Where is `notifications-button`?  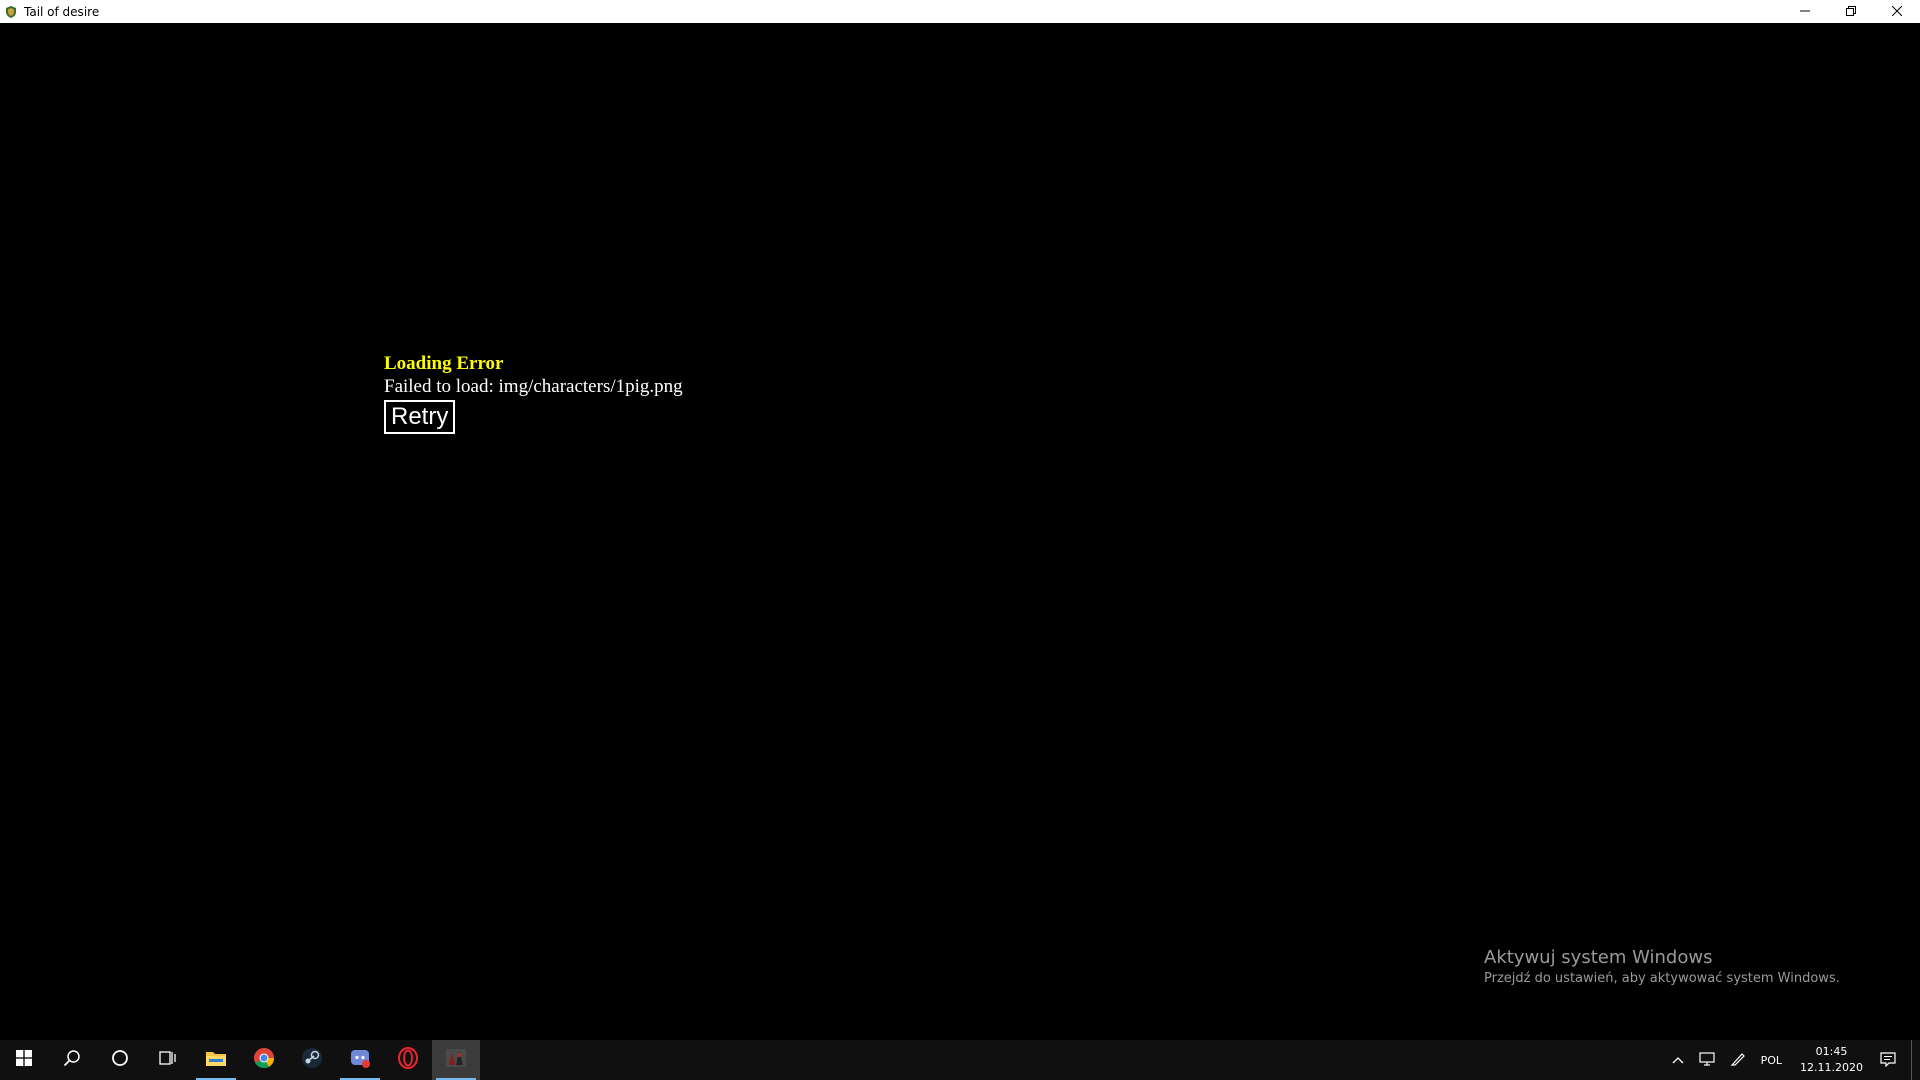 notifications-button is located at coordinates (1888, 1060).